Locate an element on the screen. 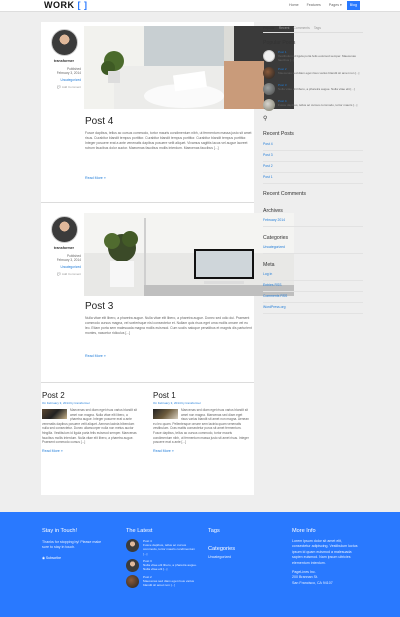 This screenshot has height=617, width=400. main-nav: Home Features Pages ▾ Blog is located at coordinates (323, 5).